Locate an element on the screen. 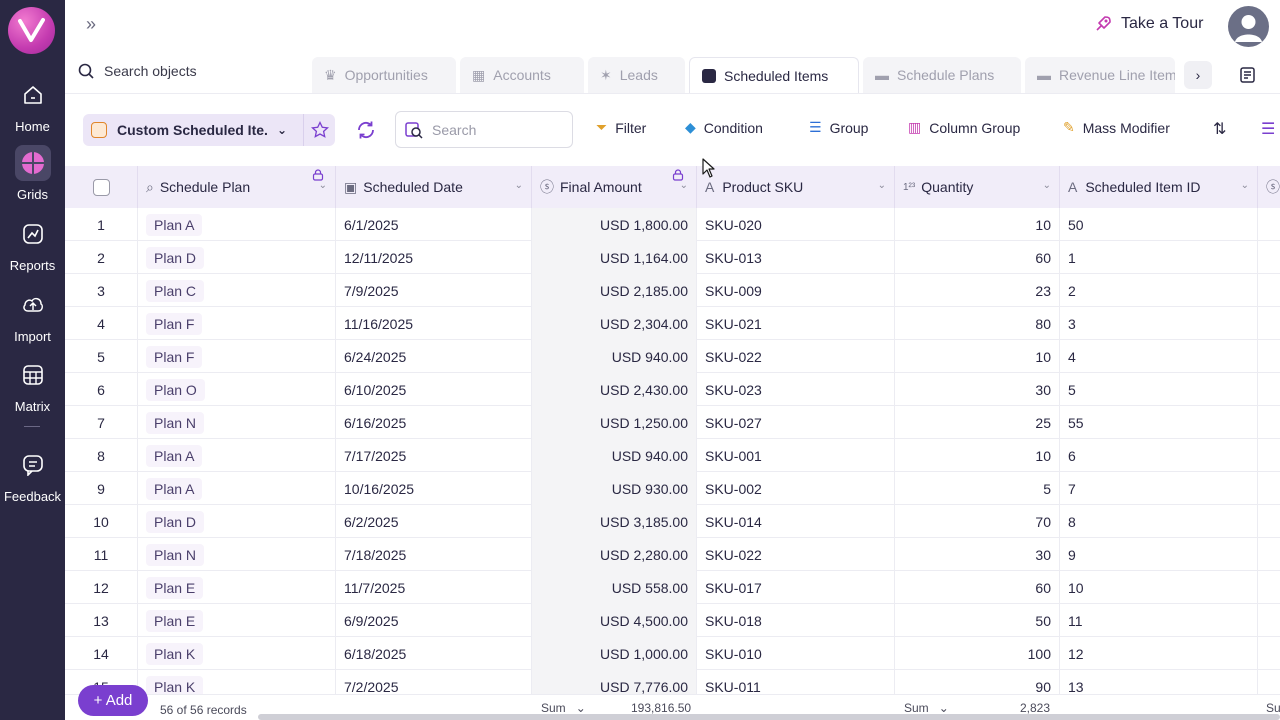 This screenshot has height=720, width=1280. sidebar-item-home: Home is located at coordinates (32, 105).